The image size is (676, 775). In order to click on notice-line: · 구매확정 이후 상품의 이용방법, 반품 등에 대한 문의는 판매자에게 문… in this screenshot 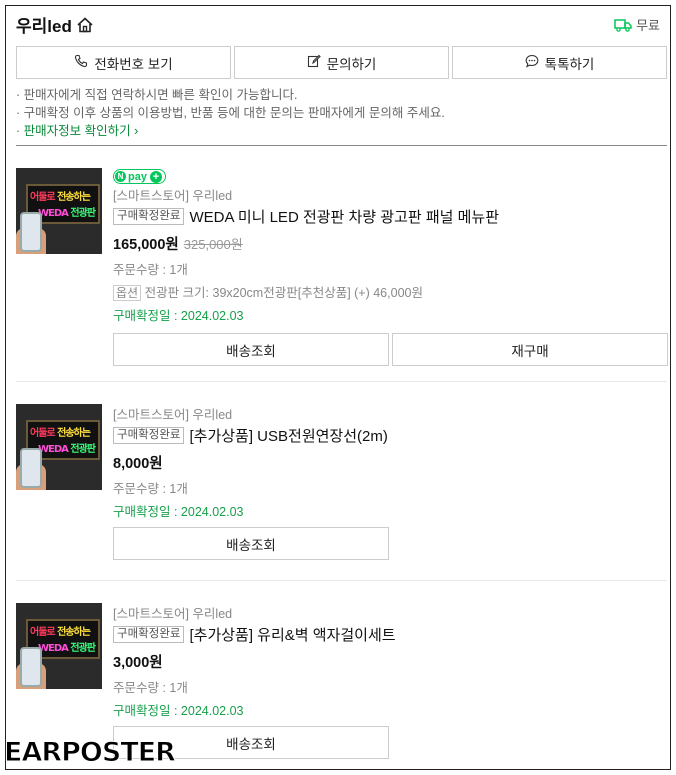, I will do `click(230, 113)`.